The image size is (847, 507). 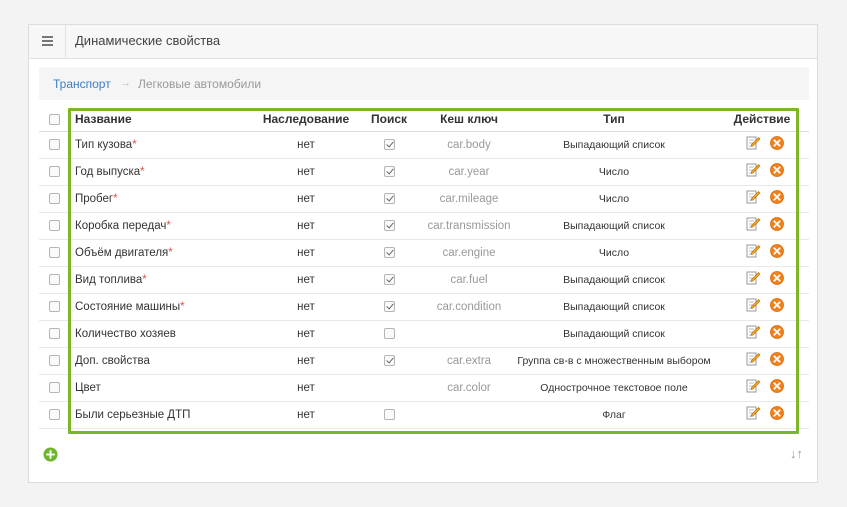 I want to click on select-all-cell, so click(x=54, y=119).